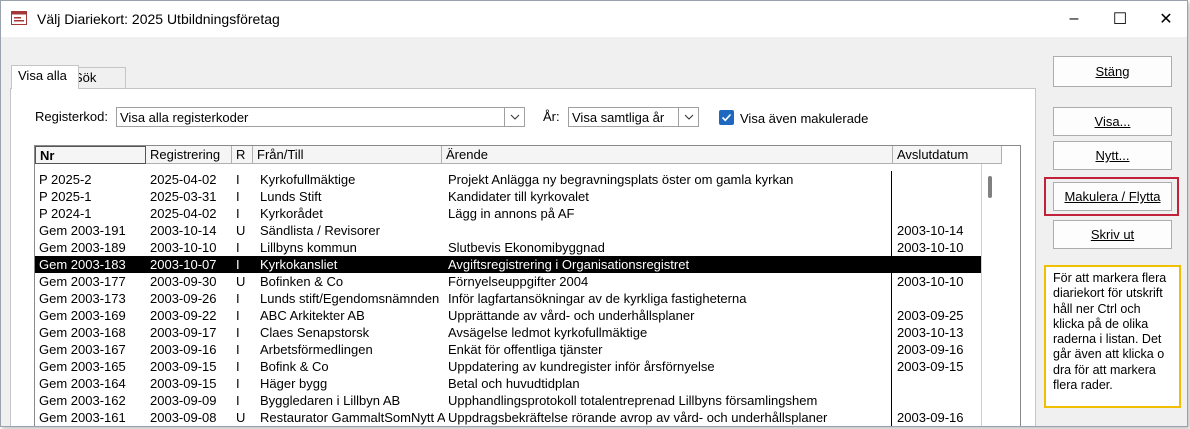 The width and height of the screenshot is (1190, 429). What do you see at coordinates (990, 187) in the screenshot?
I see `scrollbar-thumb` at bounding box center [990, 187].